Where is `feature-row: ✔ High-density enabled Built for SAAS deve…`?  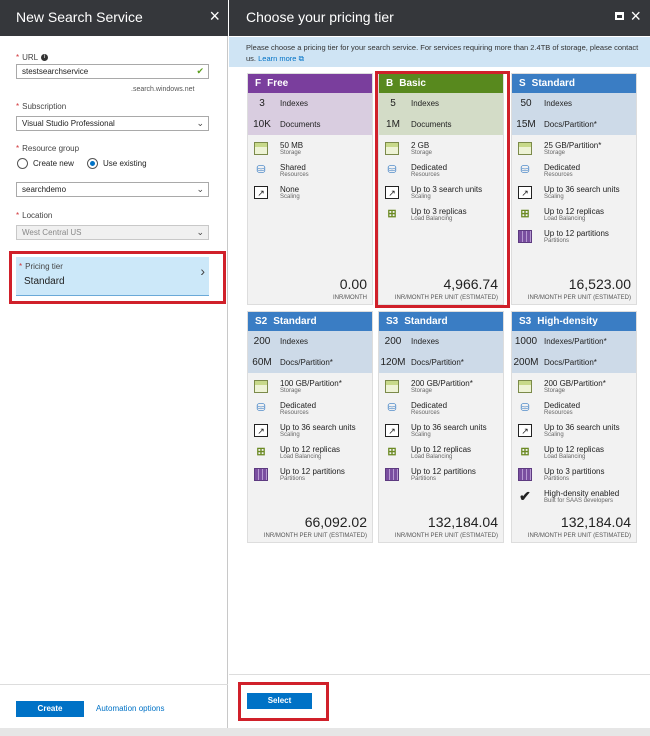 feature-row: ✔ High-density enabled Built for SAAS deve… is located at coordinates (574, 498).